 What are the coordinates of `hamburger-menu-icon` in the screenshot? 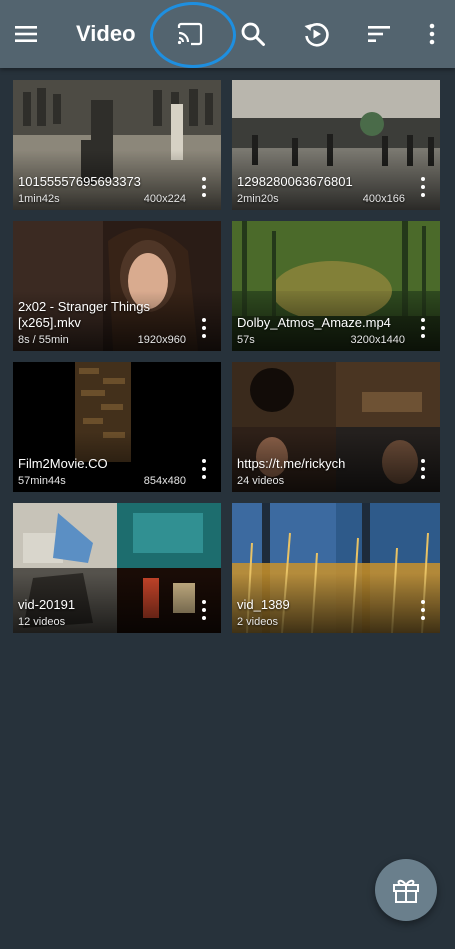 It's located at (26, 34).